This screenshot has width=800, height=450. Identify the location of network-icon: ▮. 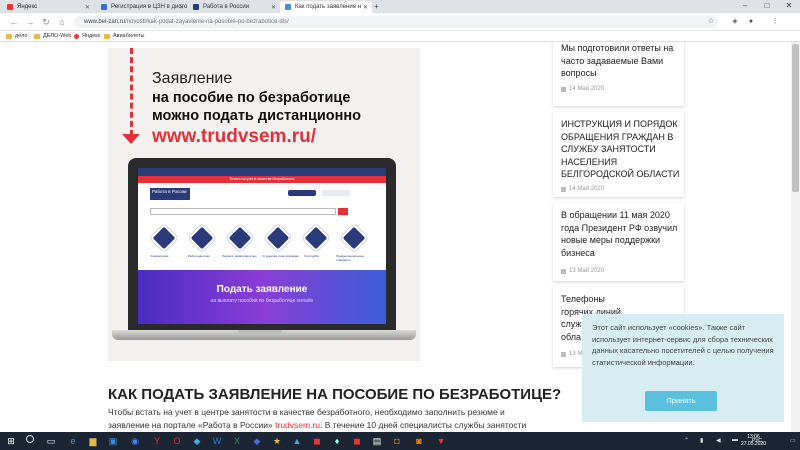
(701, 440).